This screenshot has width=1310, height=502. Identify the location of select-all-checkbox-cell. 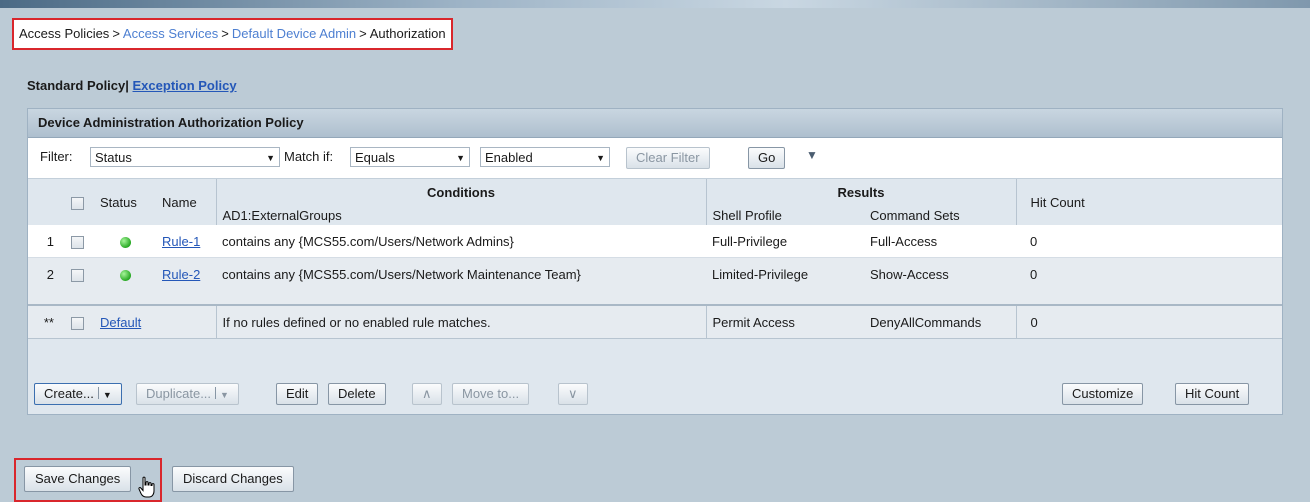
(77, 202).